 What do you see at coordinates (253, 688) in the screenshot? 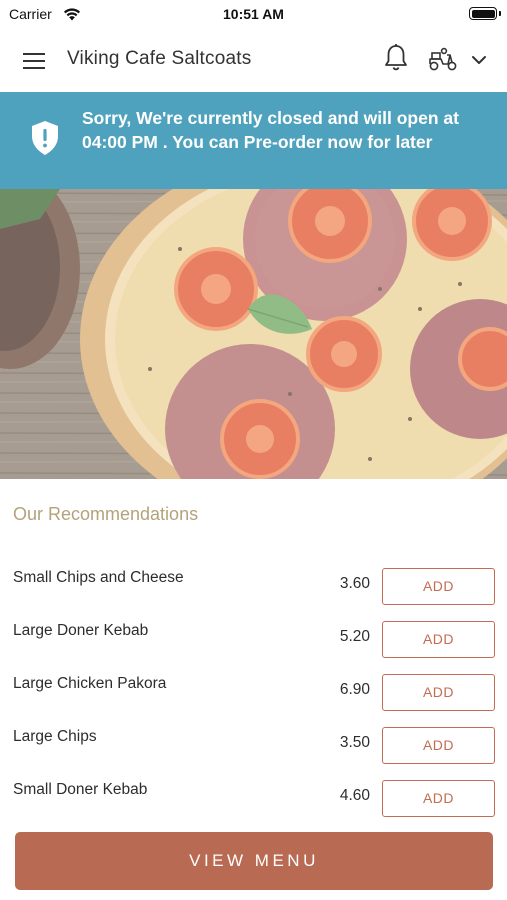
I see `list-item: Large Chicken Pakora 6.90 ADD` at bounding box center [253, 688].